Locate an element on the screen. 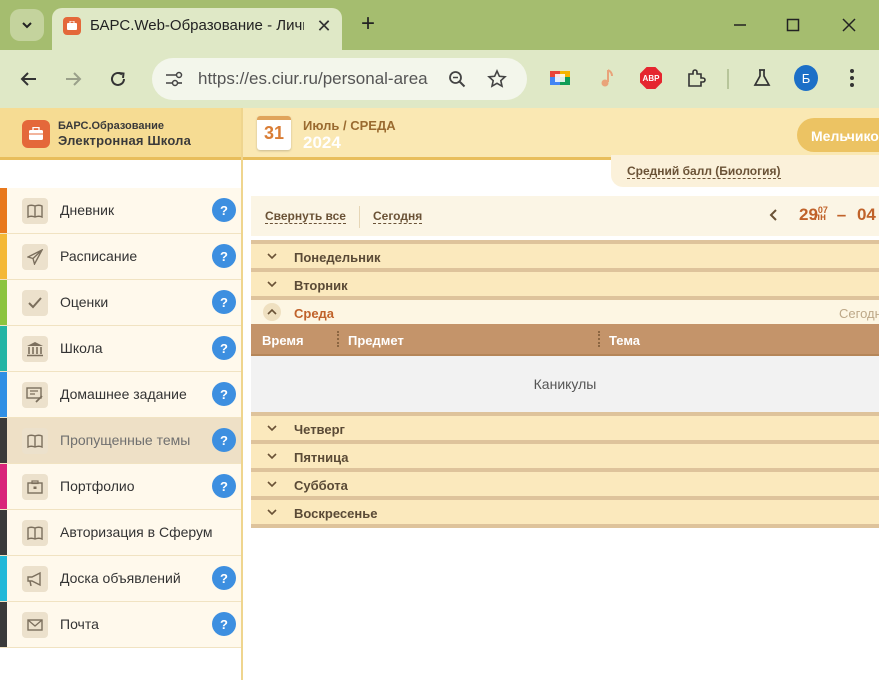 The width and height of the screenshot is (879, 680). prev-week-chevron-icon is located at coordinates (773, 215).